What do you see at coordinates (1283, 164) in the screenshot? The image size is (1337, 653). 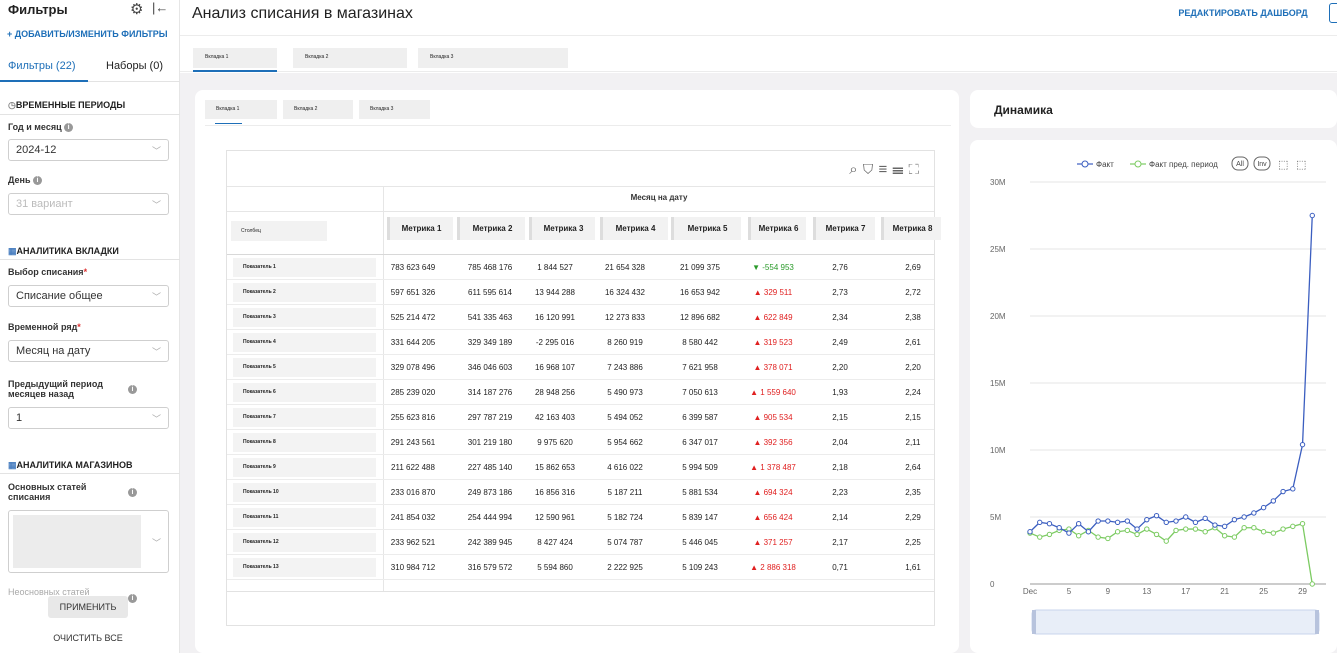 I see `prev-page-icon: ⬚` at bounding box center [1283, 164].